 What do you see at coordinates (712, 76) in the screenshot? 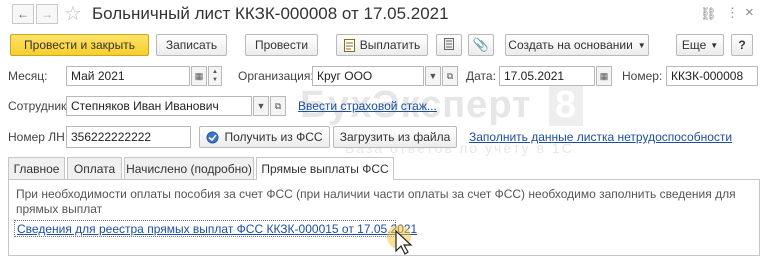
I see `number-input: ККЗК-000008` at bounding box center [712, 76].